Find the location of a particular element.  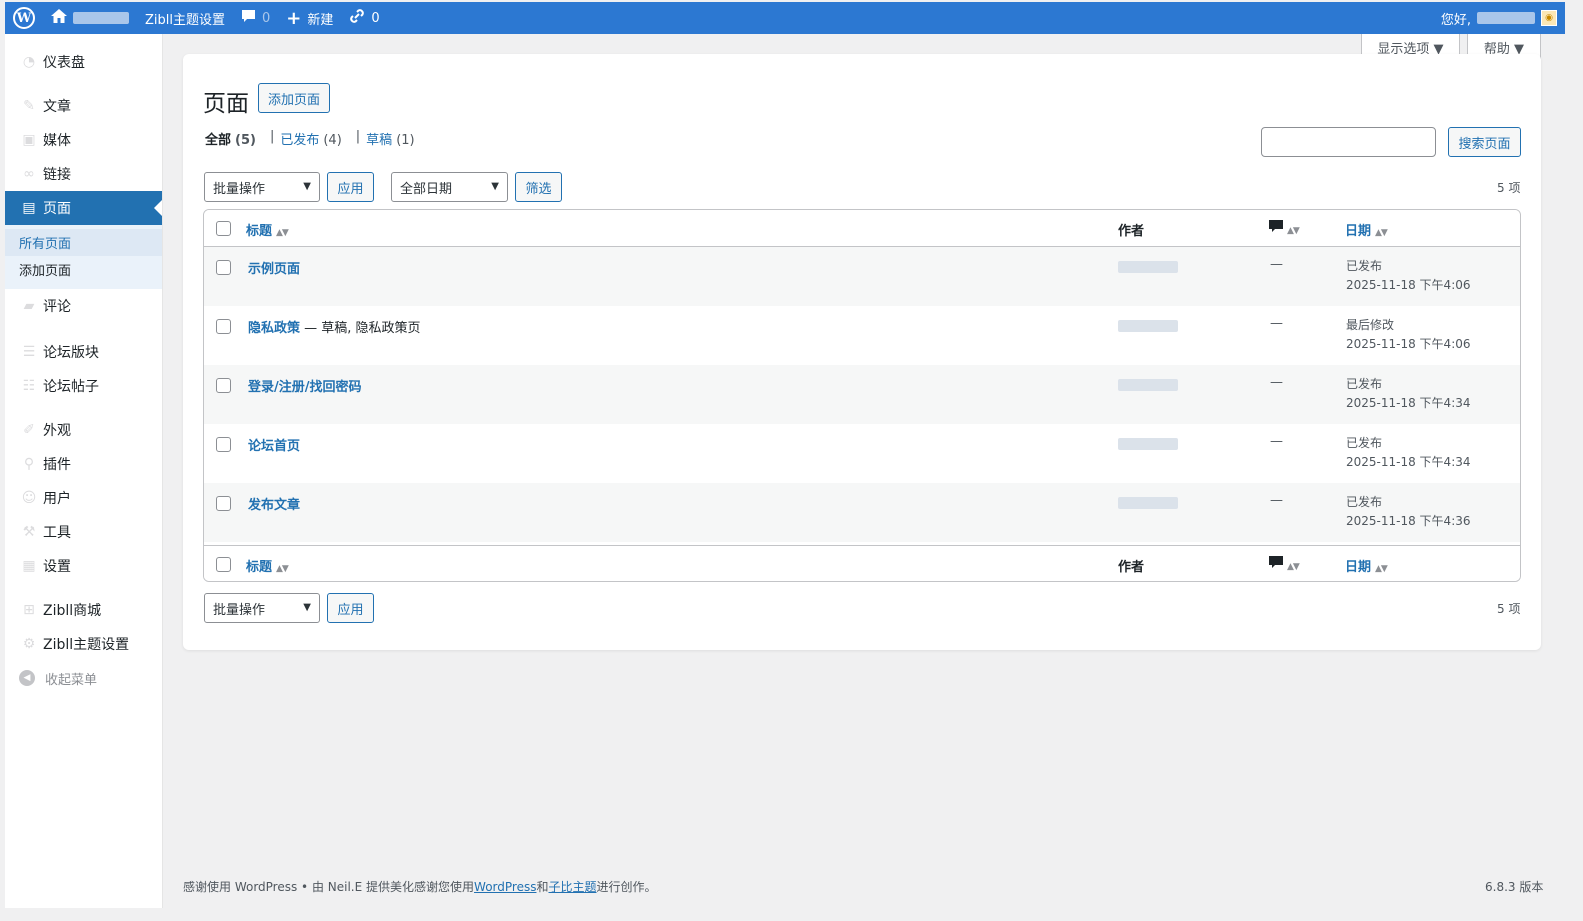

submenu-all-pages: 所有页面 is located at coordinates (83, 242).